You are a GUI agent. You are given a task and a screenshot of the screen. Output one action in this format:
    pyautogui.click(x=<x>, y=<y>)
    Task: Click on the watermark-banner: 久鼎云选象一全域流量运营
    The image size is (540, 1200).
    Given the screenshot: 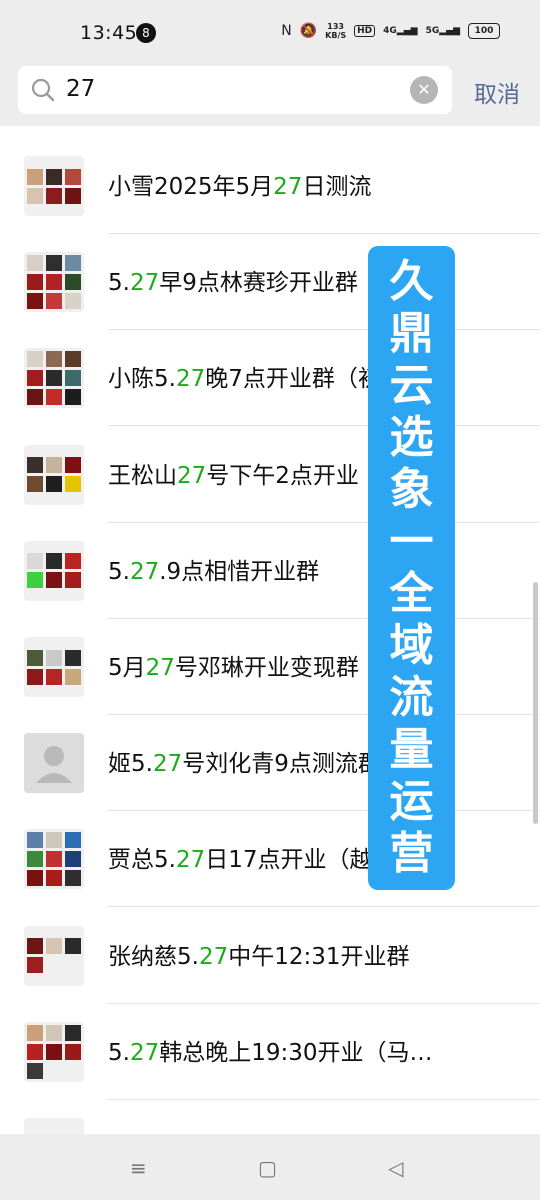 What is the action you would take?
    pyautogui.click(x=411, y=568)
    